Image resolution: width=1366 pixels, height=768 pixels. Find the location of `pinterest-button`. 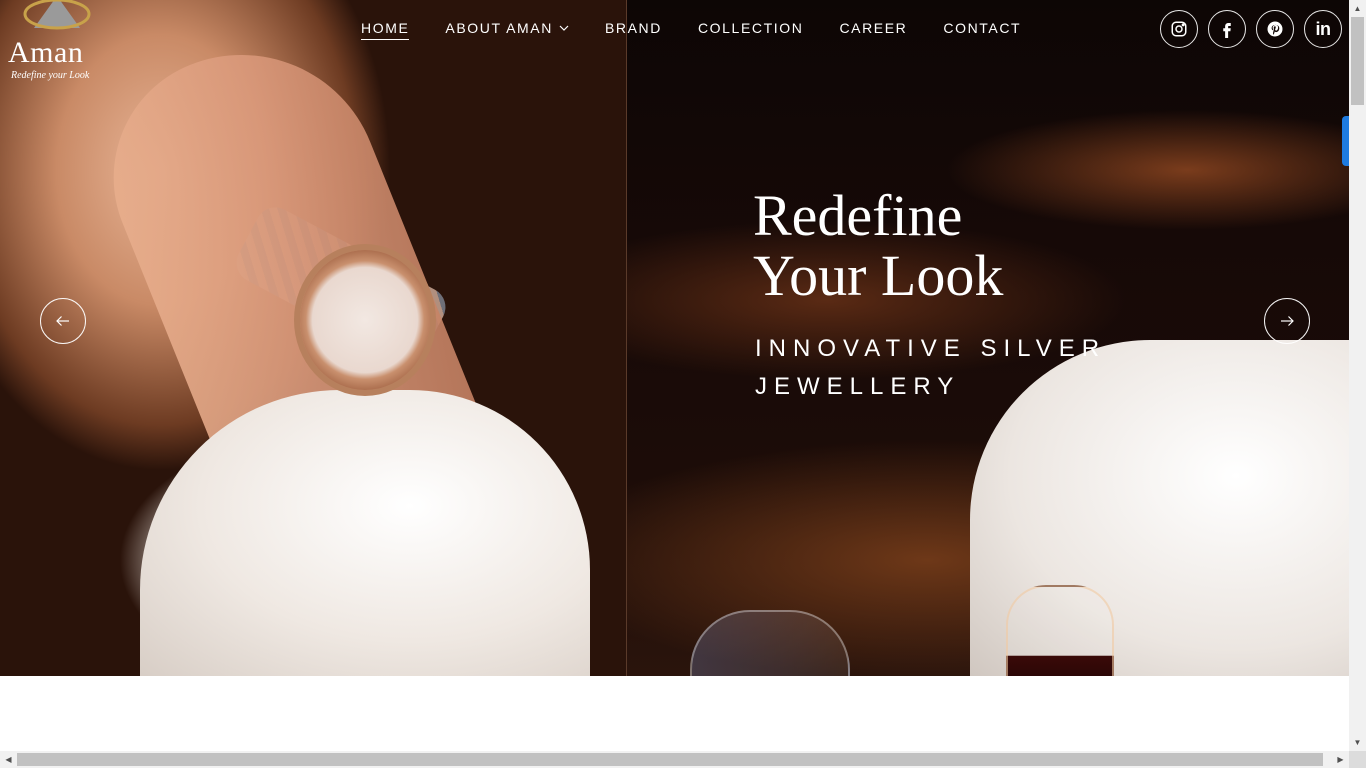

pinterest-button is located at coordinates (1275, 29).